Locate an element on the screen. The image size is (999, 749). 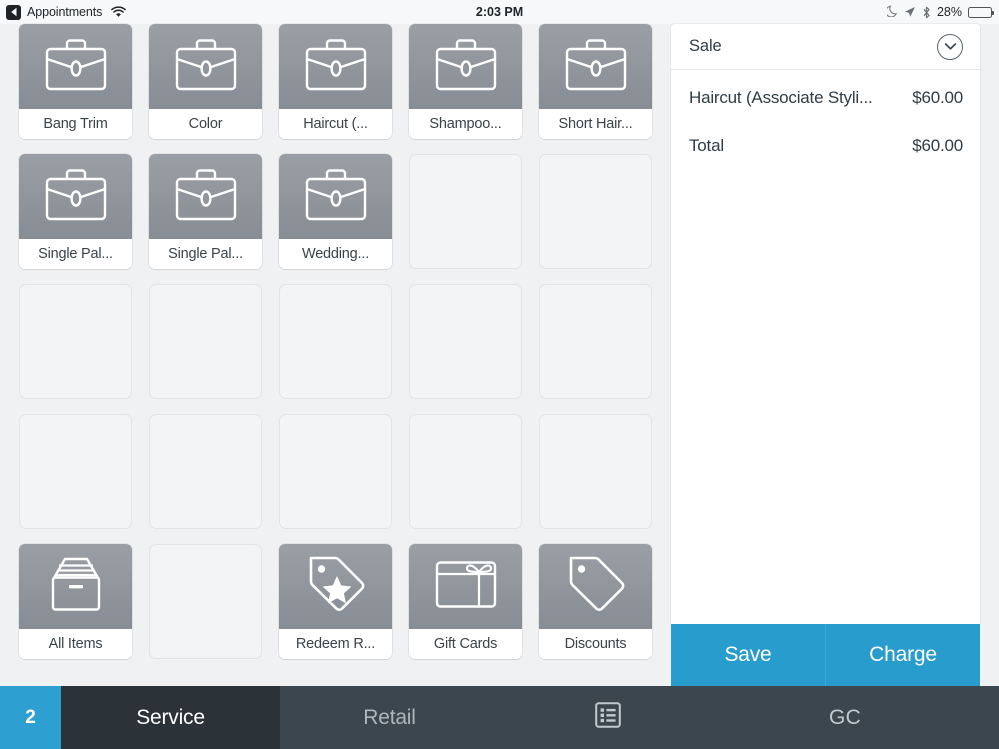
item-tile: Discounts is located at coordinates (595, 604).